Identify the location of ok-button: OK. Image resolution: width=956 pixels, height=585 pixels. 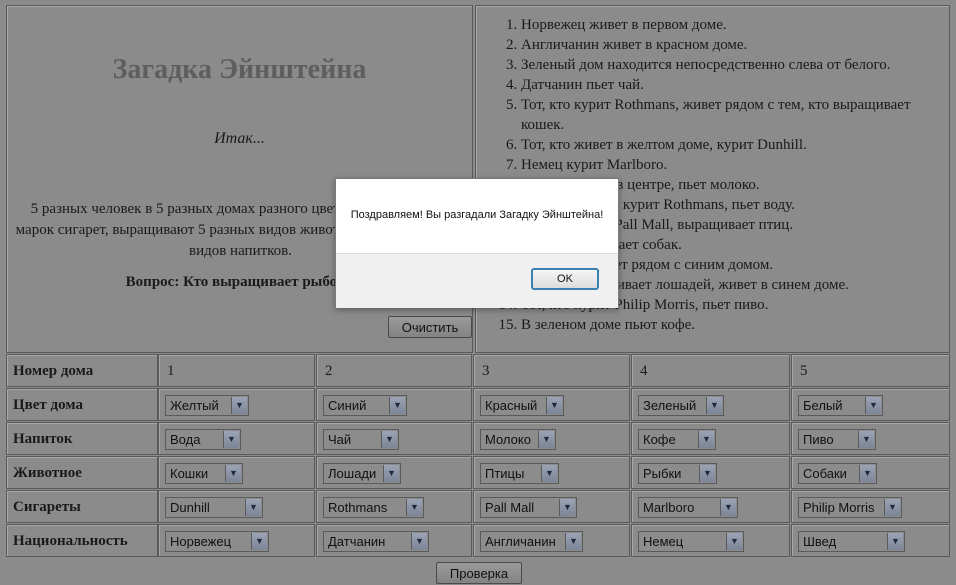
(565, 279).